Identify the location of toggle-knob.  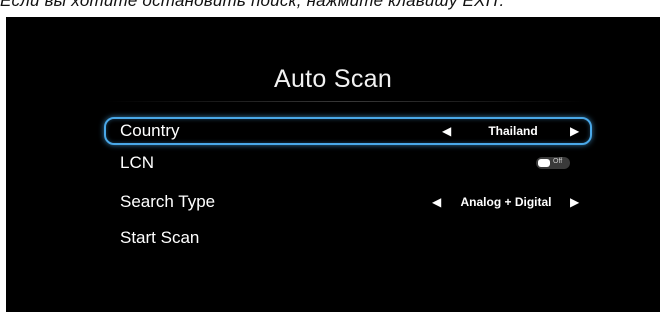
(544, 163).